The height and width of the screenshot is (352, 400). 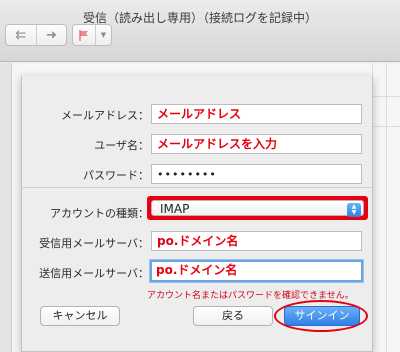 I want to click on account-type-value: IMAP, so click(x=175, y=209).